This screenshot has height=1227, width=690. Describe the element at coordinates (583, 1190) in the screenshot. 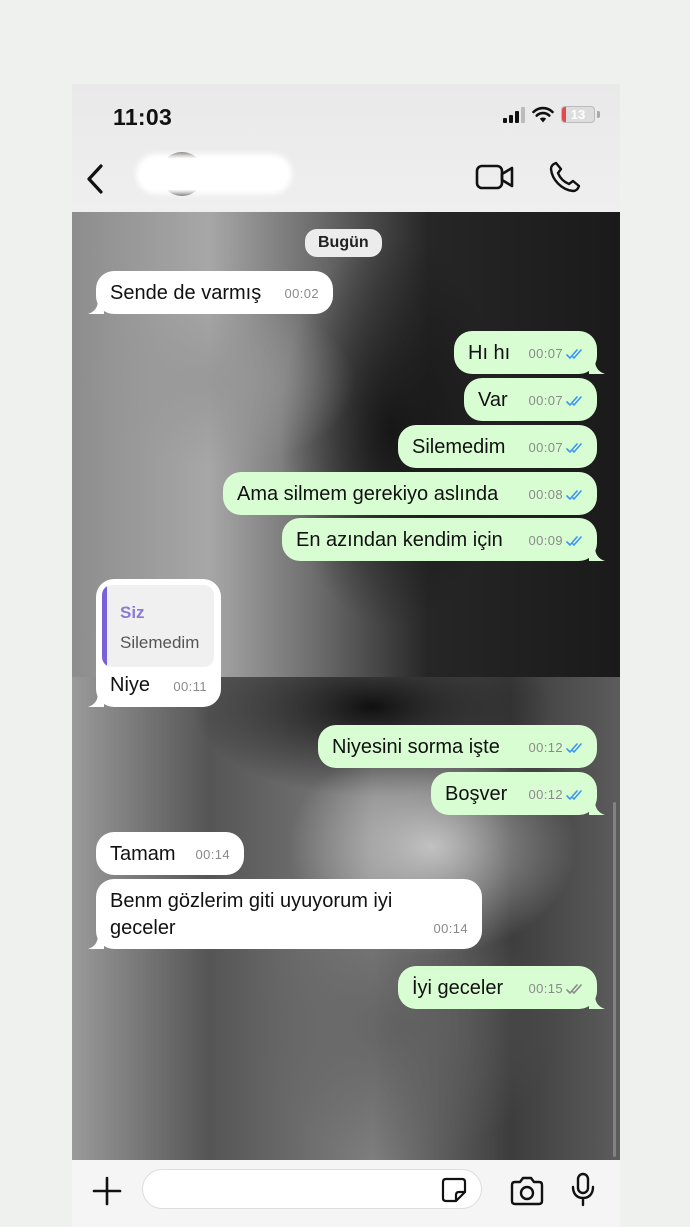

I see `microphone-icon` at that location.